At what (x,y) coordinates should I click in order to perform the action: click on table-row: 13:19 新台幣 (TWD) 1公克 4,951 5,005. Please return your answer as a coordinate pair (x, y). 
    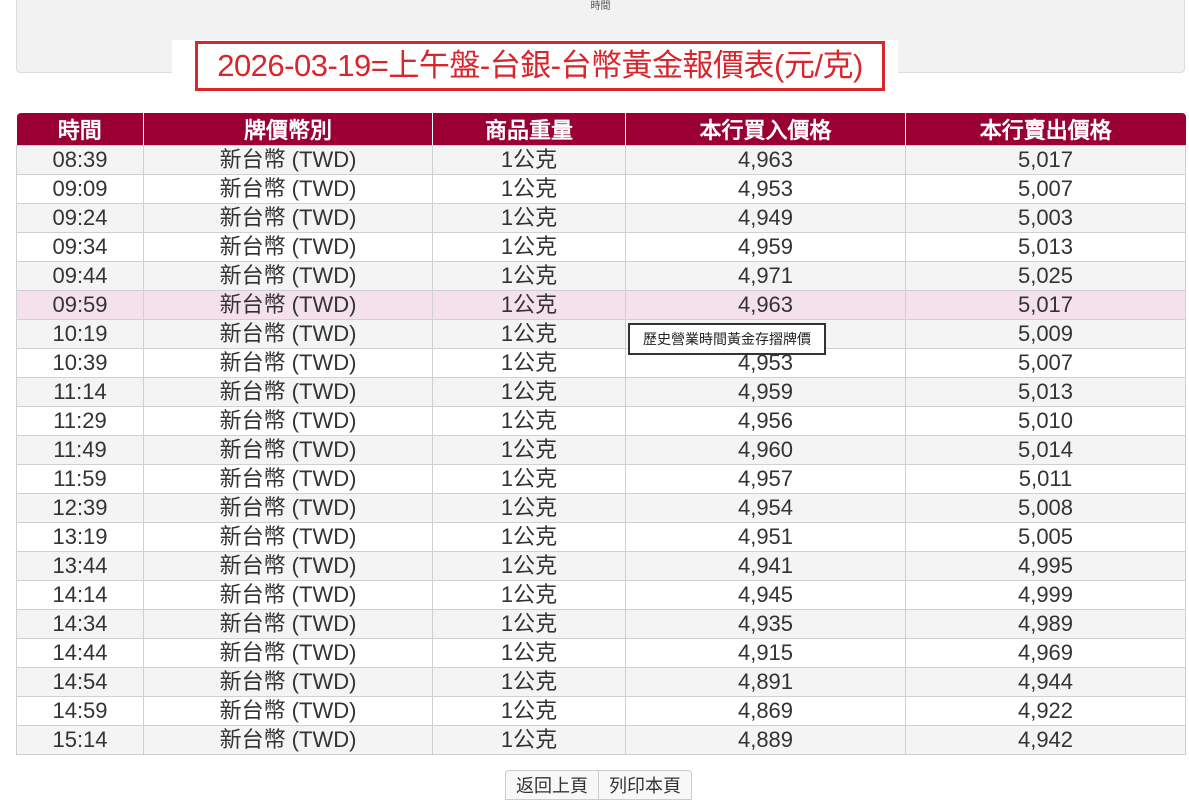
    Looking at the image, I should click on (601, 537).